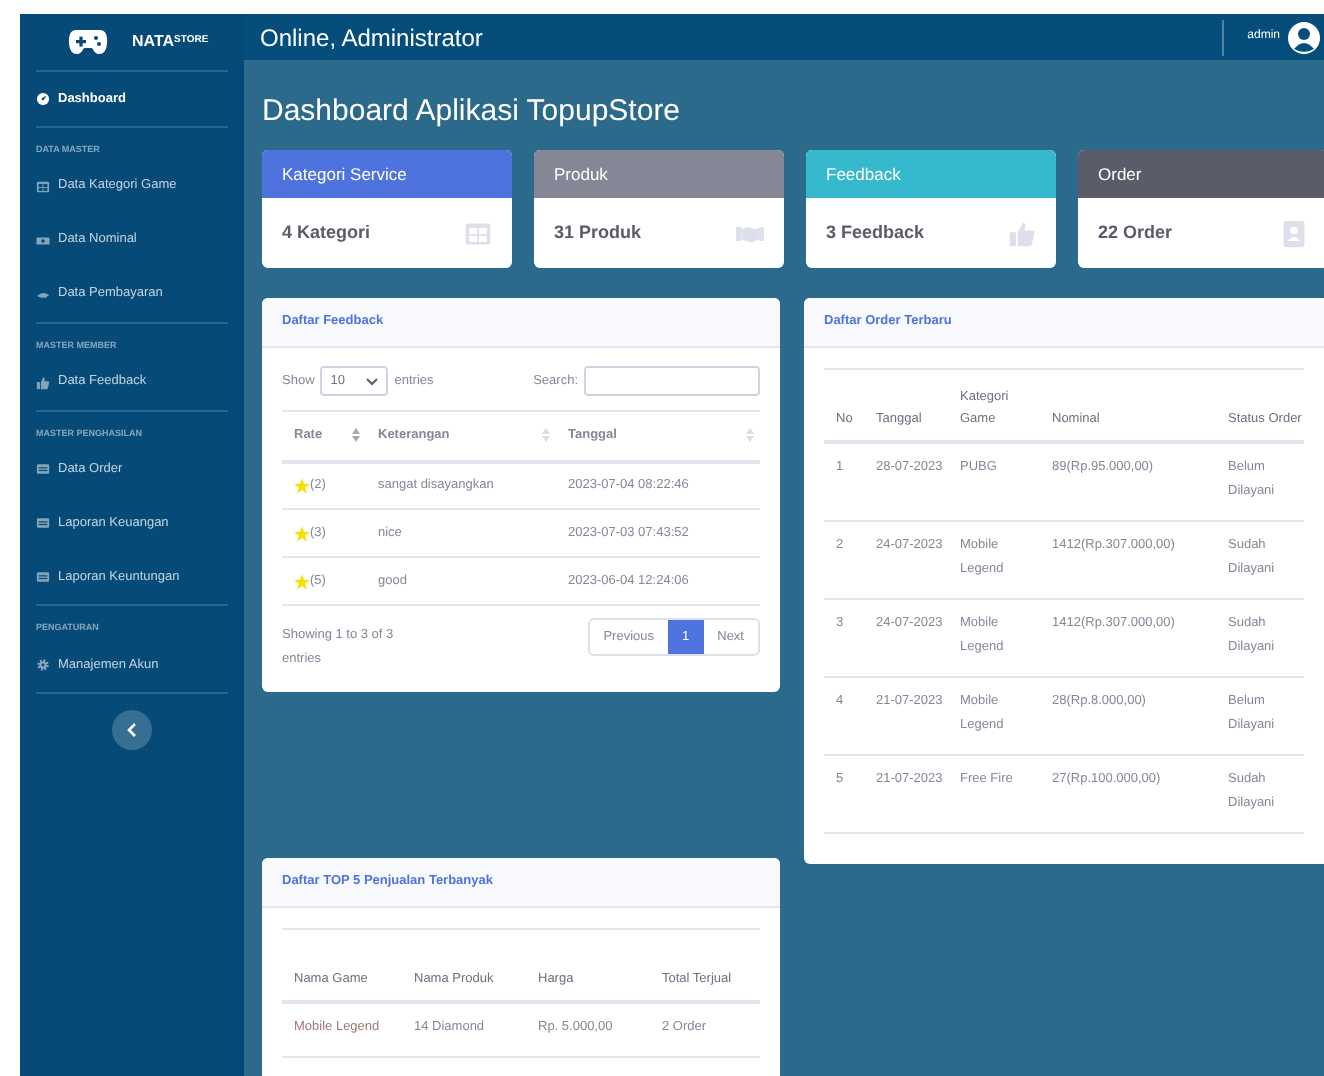  I want to click on stat-card-header: Produk, so click(659, 174).